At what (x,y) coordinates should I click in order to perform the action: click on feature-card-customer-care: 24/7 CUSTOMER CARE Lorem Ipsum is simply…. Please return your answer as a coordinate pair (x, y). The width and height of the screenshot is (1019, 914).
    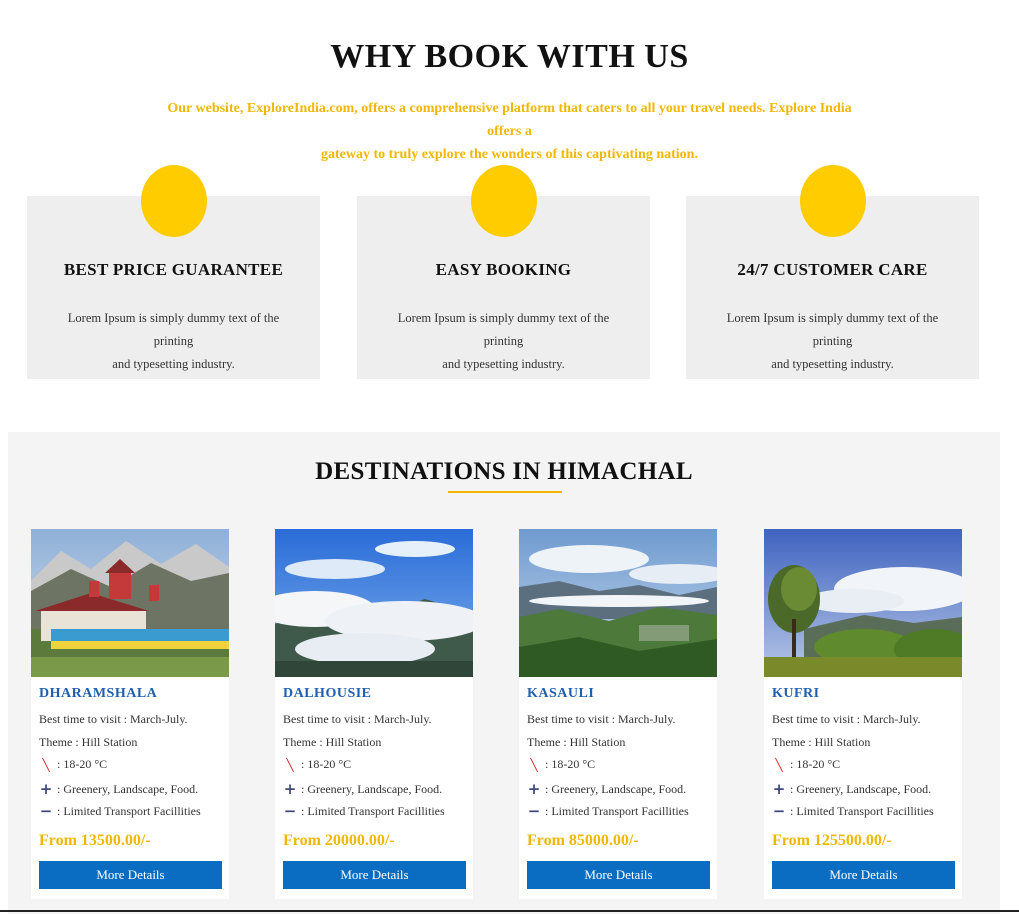
    Looking at the image, I should click on (832, 272).